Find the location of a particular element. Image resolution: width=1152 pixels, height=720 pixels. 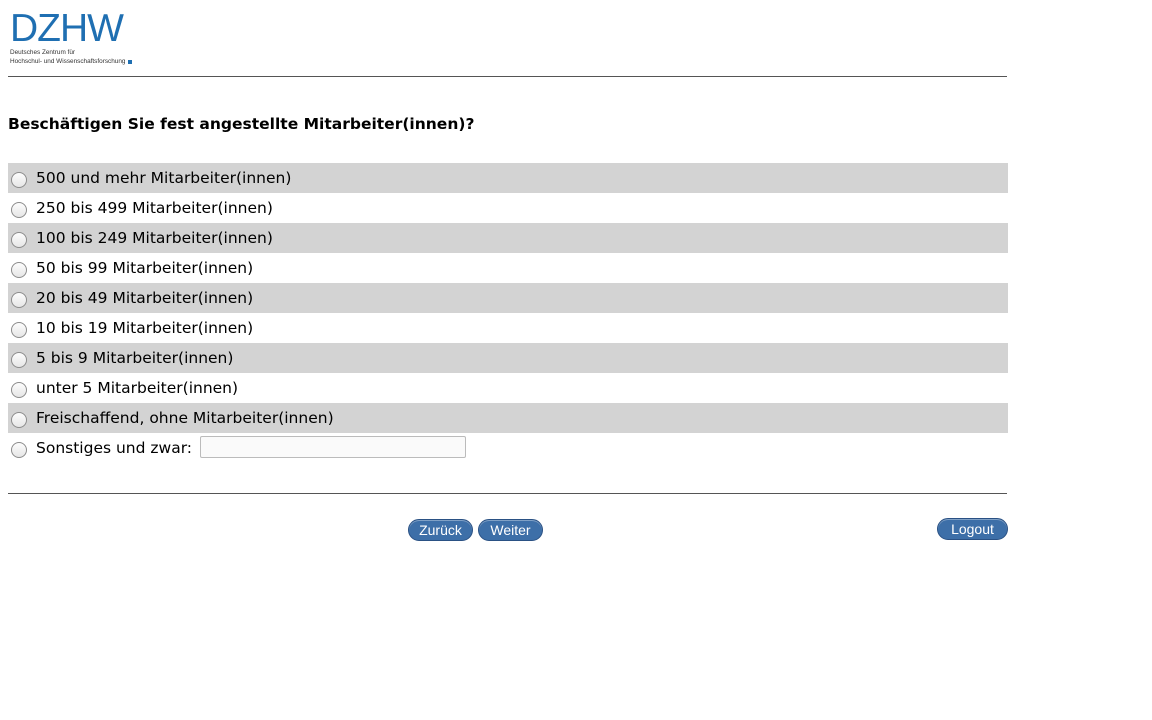

other-text-input is located at coordinates (333, 447).